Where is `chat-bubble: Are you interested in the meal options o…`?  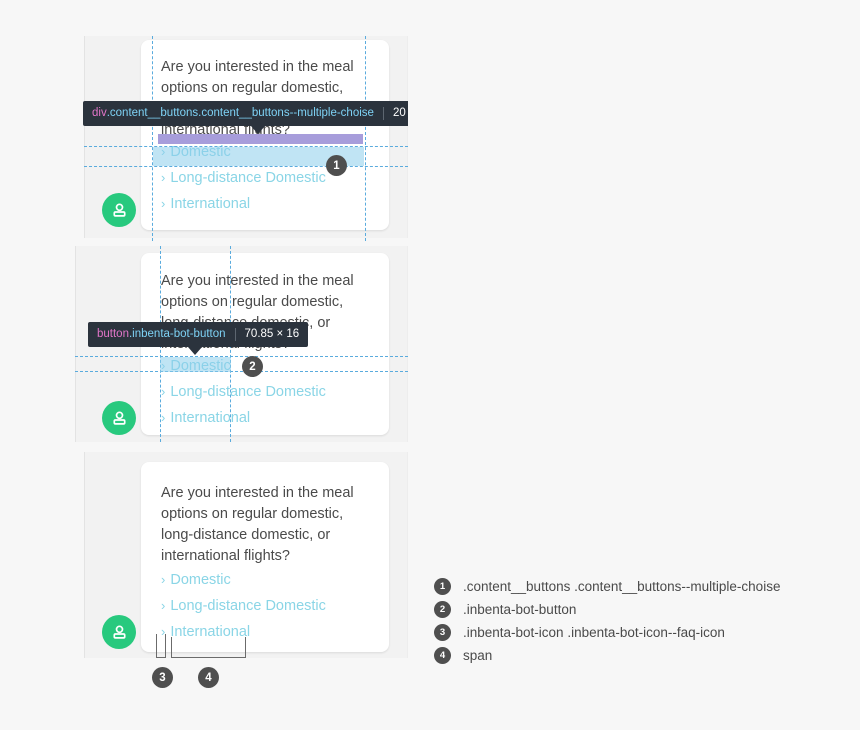 chat-bubble: Are you interested in the meal options o… is located at coordinates (265, 557).